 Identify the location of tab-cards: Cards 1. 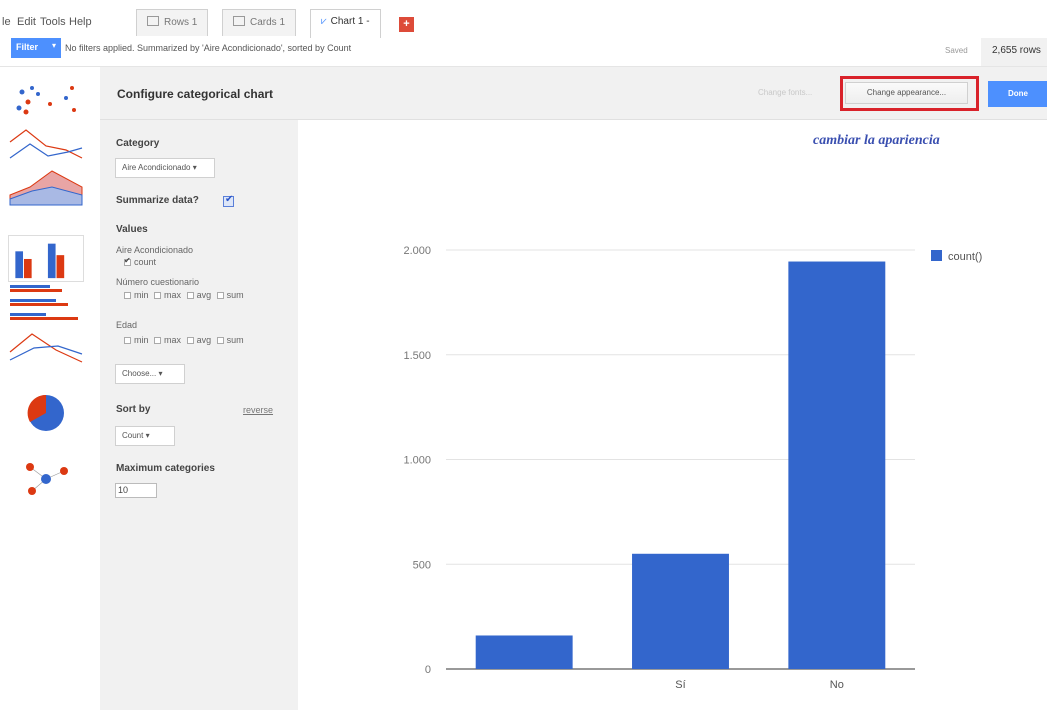
(259, 22).